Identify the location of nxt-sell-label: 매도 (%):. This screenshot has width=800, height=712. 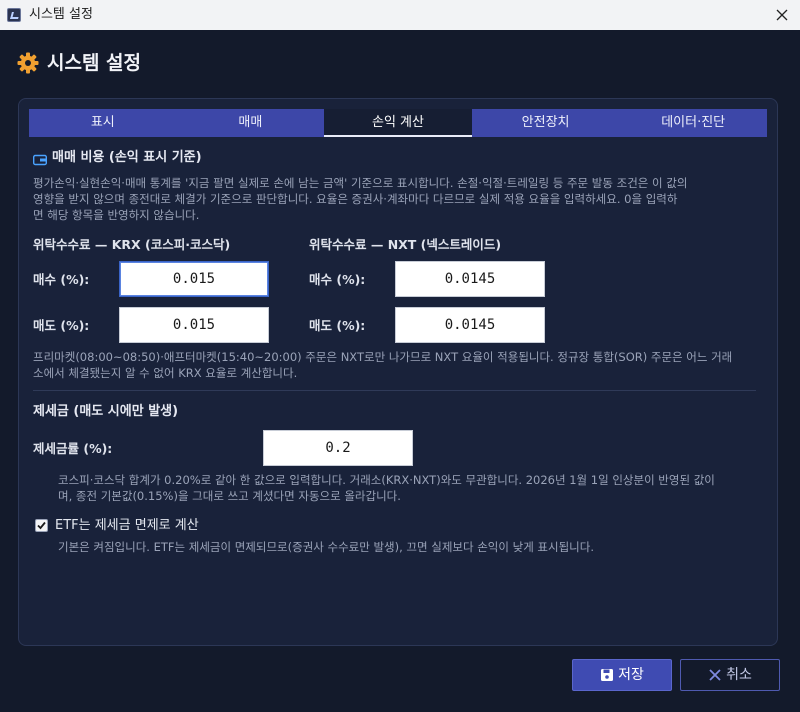
(337, 325).